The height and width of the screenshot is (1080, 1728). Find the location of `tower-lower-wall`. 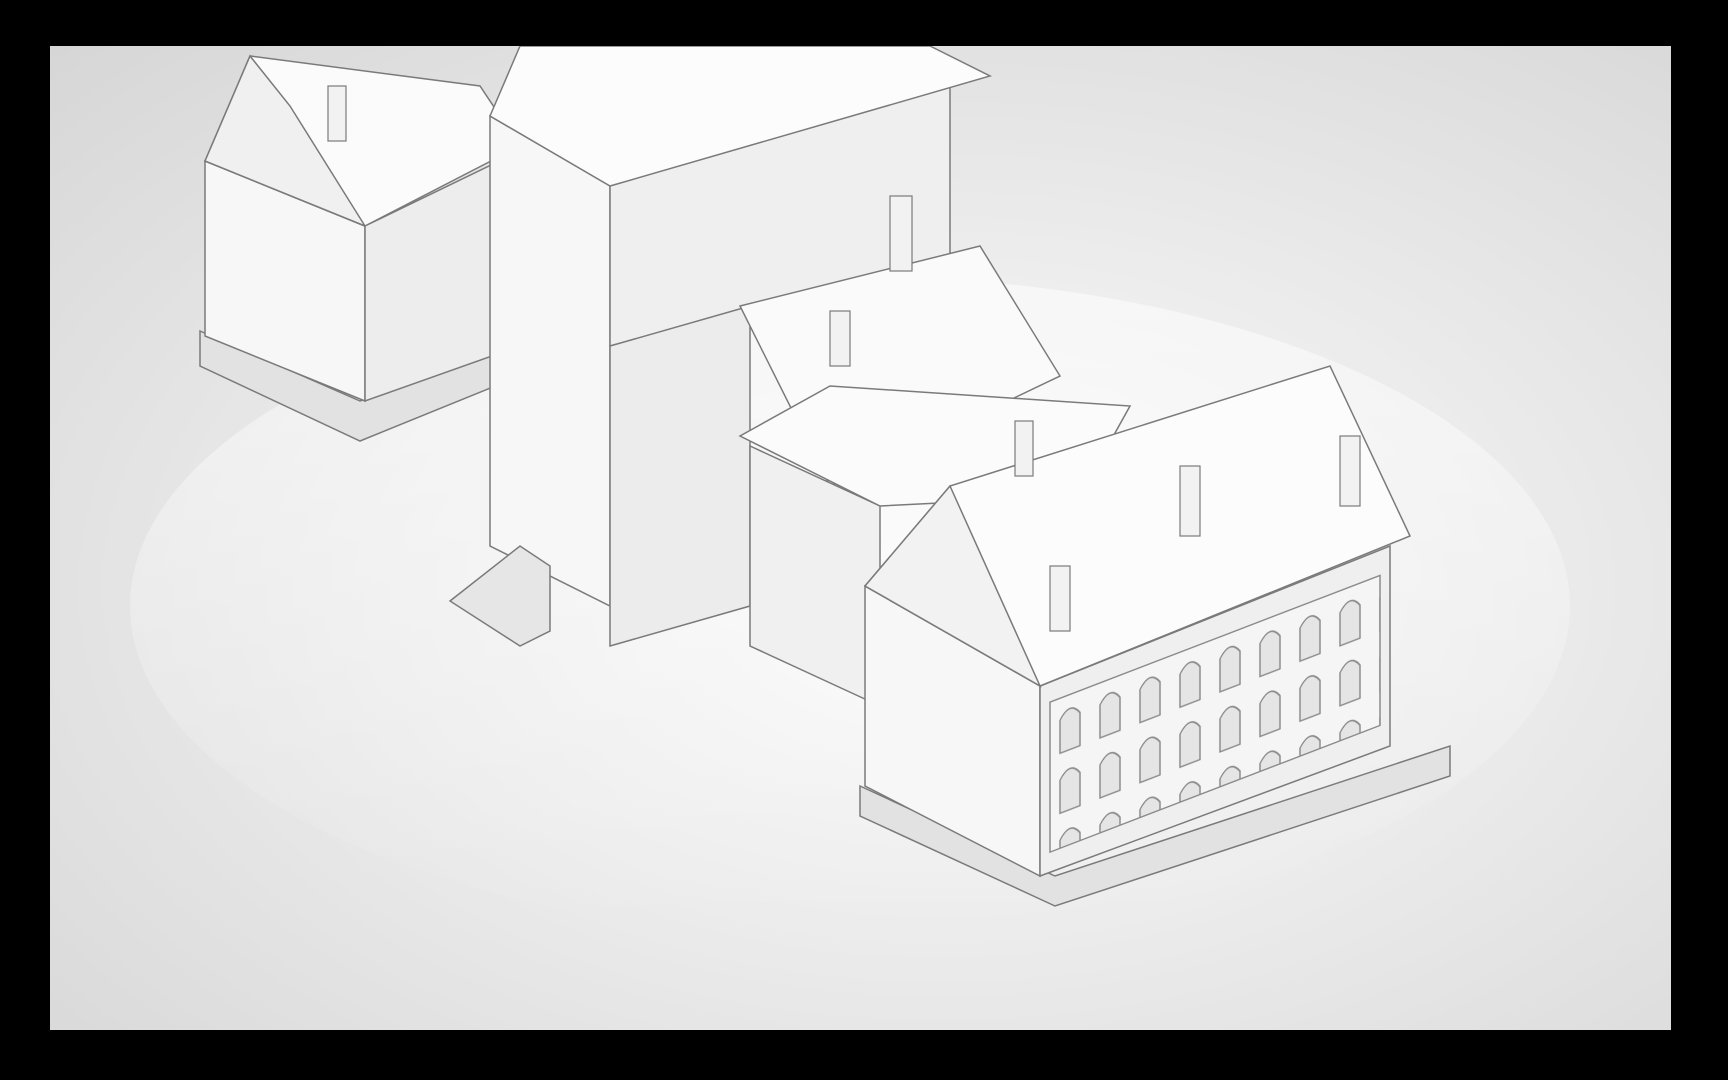

tower-lower-wall is located at coordinates (680, 476).